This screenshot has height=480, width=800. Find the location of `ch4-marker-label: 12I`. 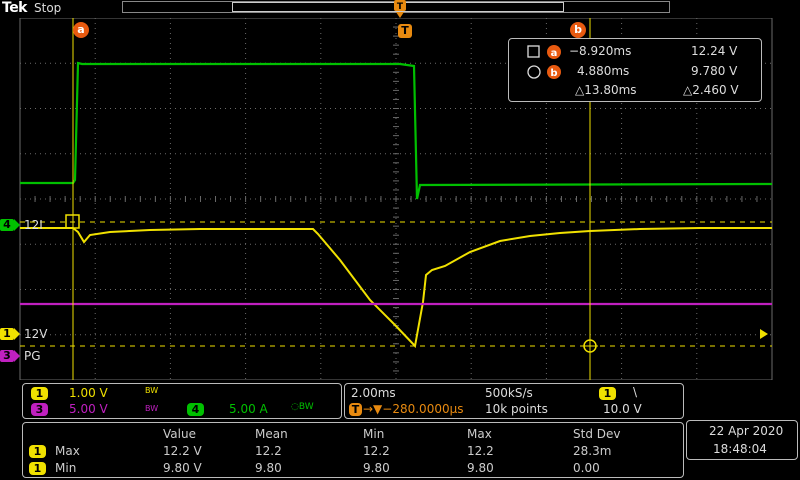

ch4-marker-label: 12I is located at coordinates (33, 225).